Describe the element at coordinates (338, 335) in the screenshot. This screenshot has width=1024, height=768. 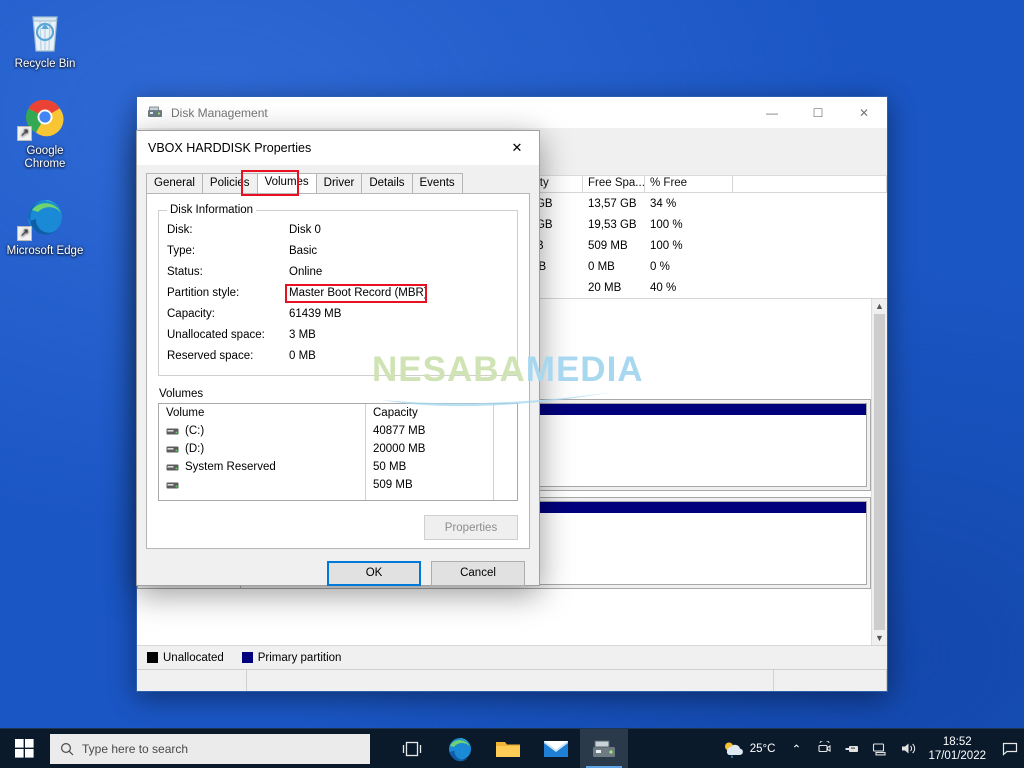
I see `field-unallocated-space: Unallocated space: 3 MB` at that location.